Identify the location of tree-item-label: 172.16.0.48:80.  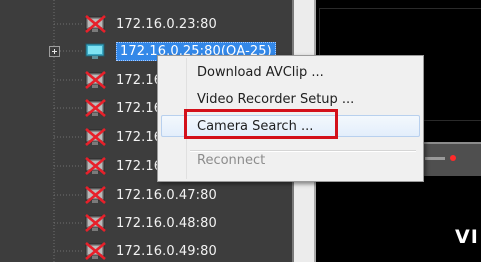
(166, 223).